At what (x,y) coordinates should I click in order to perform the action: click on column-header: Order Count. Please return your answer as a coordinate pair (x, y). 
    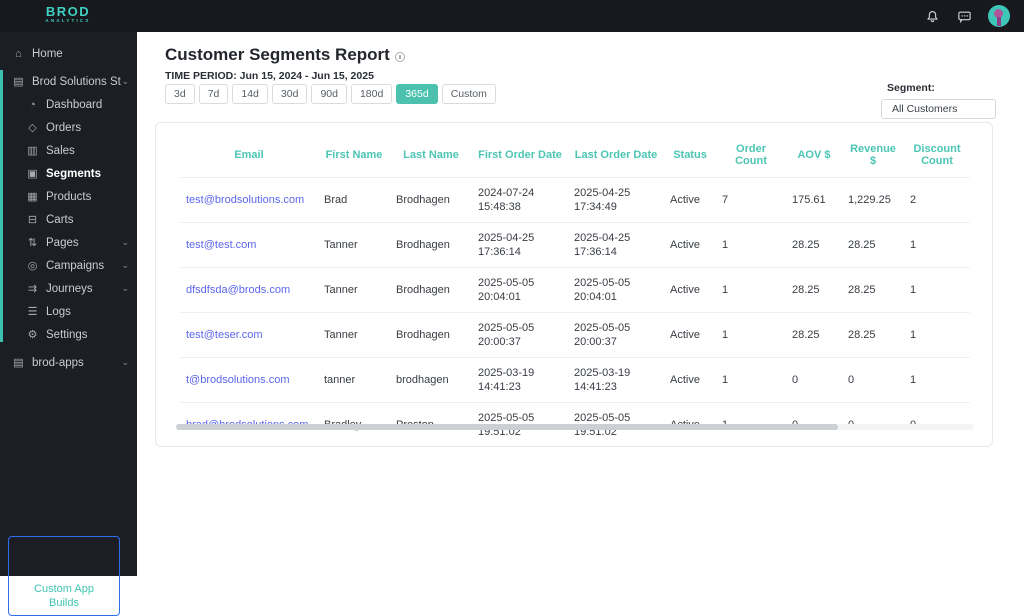
    Looking at the image, I should click on (751, 157).